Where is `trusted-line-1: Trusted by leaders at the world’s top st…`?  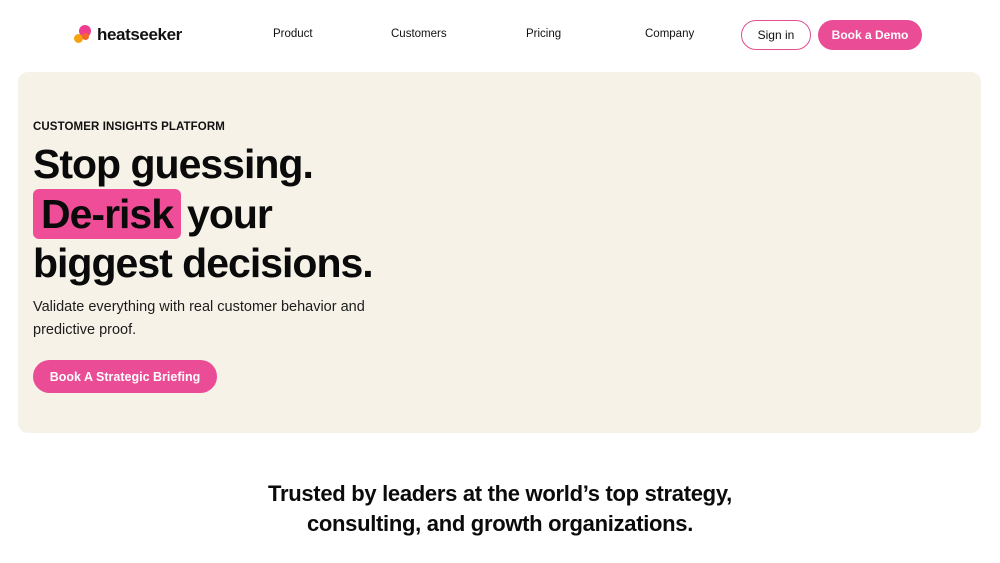 trusted-line-1: Trusted by leaders at the world’s top st… is located at coordinates (500, 493).